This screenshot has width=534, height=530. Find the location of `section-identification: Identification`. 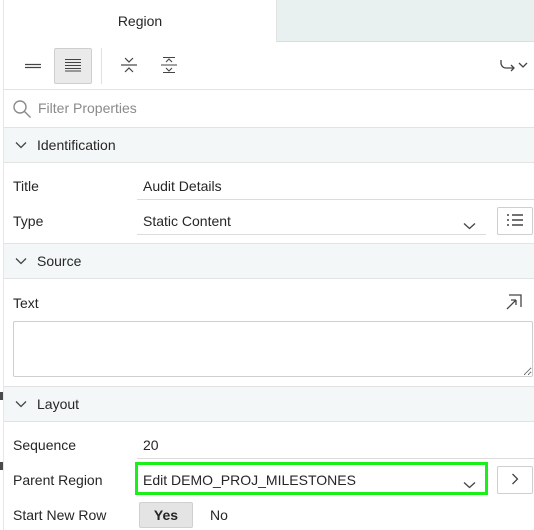

section-identification: Identification is located at coordinates (269, 145).